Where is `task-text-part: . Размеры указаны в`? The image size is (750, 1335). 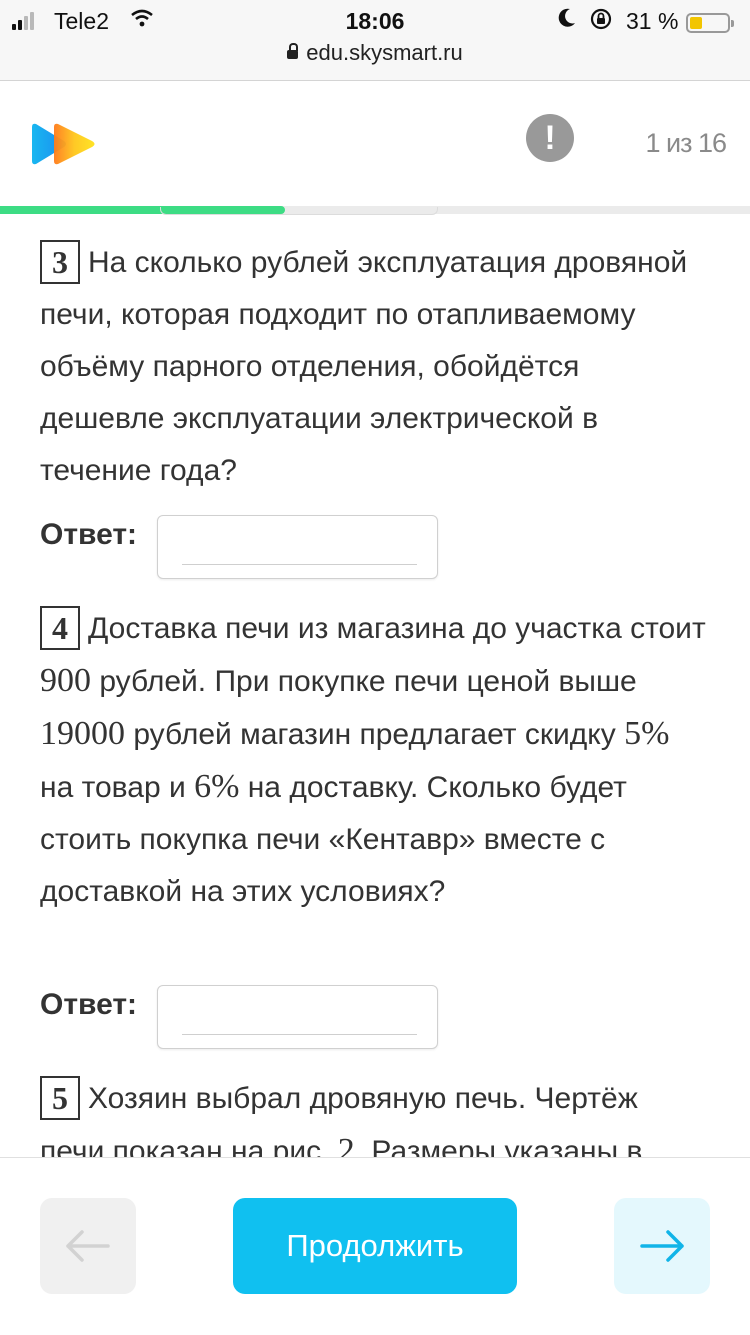 task-text-part: . Размеры указаны в is located at coordinates (498, 1146).